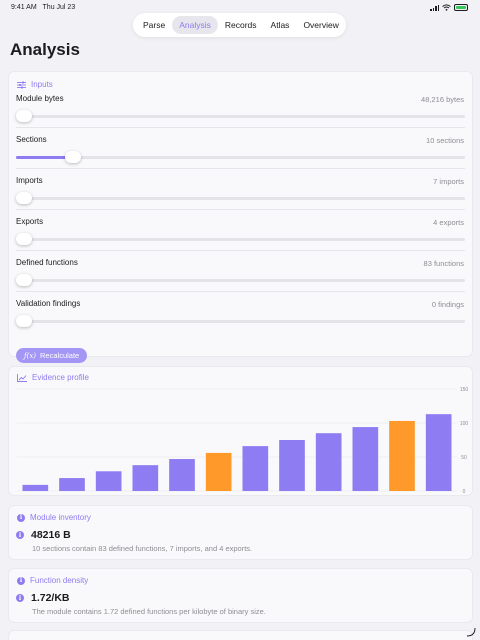 The height and width of the screenshot is (640, 480). What do you see at coordinates (320, 25) in the screenshot?
I see `tab-overview: Overview` at bounding box center [320, 25].